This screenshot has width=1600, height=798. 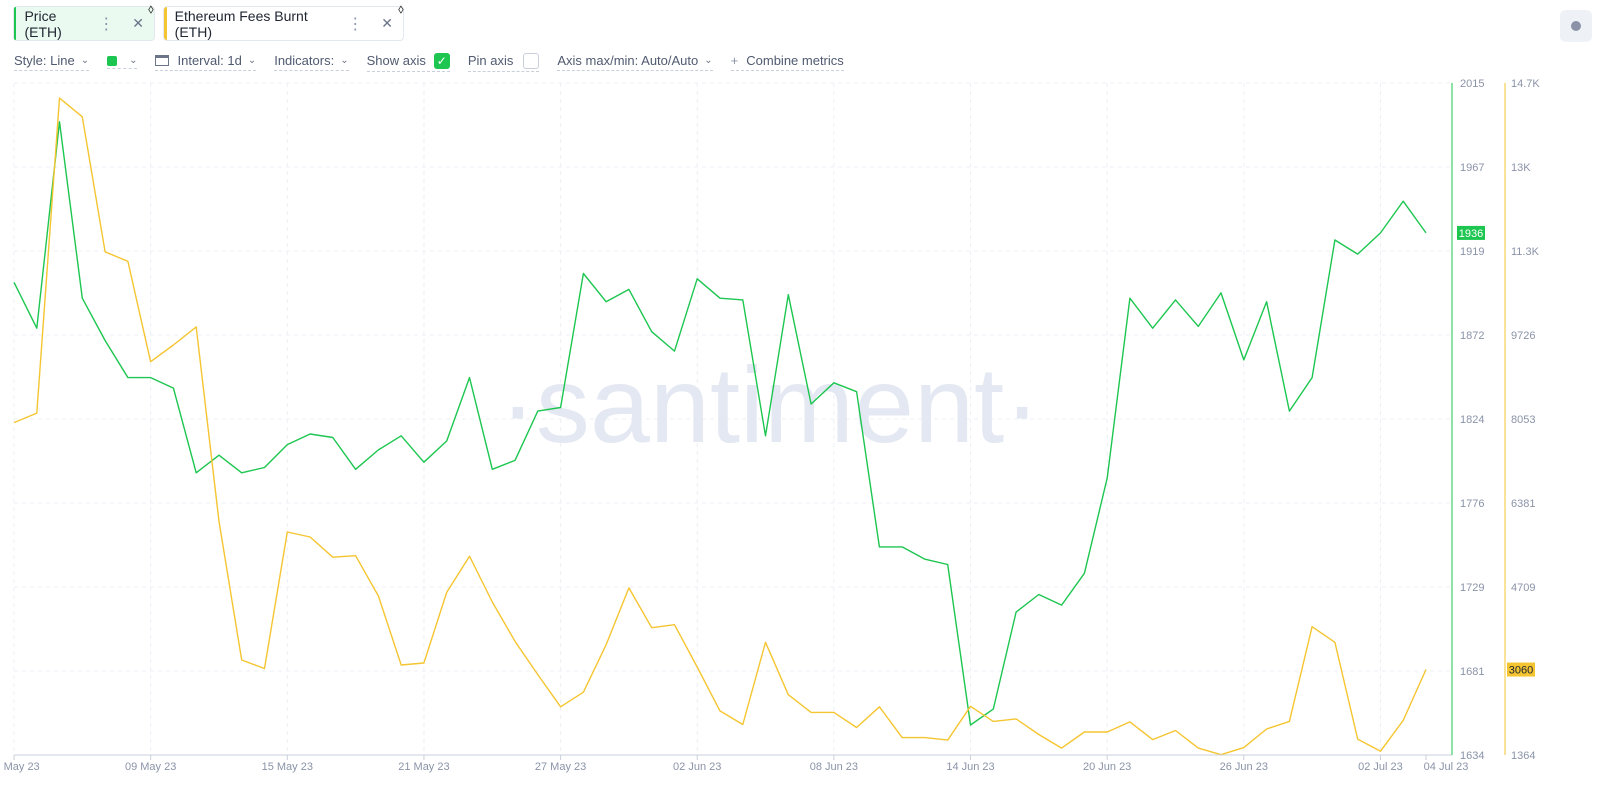 I want to click on x-tick-label: 09 May 23, so click(x=150, y=767).